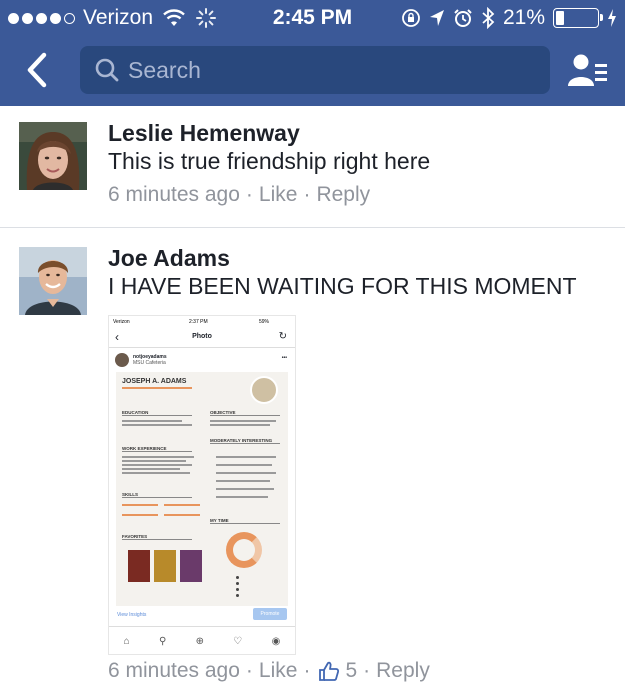  I want to click on back-button, so click(38, 70).